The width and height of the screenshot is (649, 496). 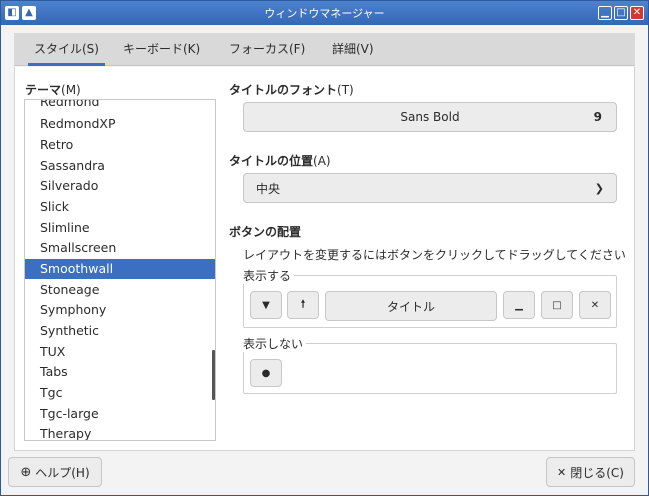 I want to click on list-item: Slimline, so click(x=115, y=228).